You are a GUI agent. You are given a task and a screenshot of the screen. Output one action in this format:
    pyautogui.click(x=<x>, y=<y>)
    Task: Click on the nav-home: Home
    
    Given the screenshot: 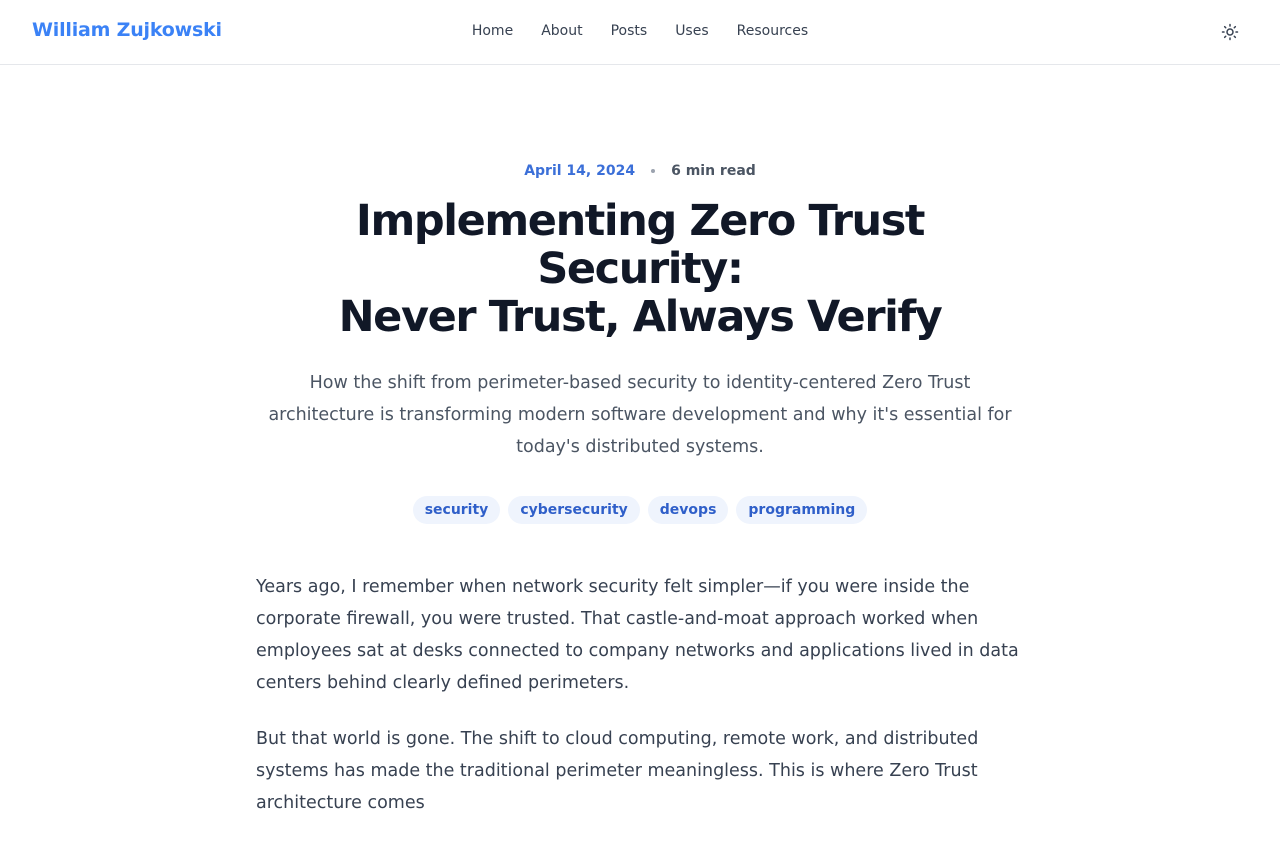 What is the action you would take?
    pyautogui.click(x=492, y=31)
    